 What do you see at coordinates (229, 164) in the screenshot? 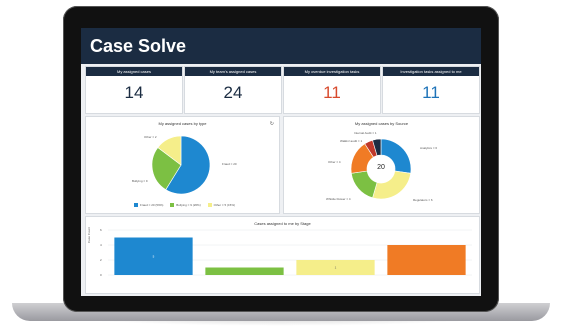
I see `slice-label-fraud: Fraud = 20` at bounding box center [229, 164].